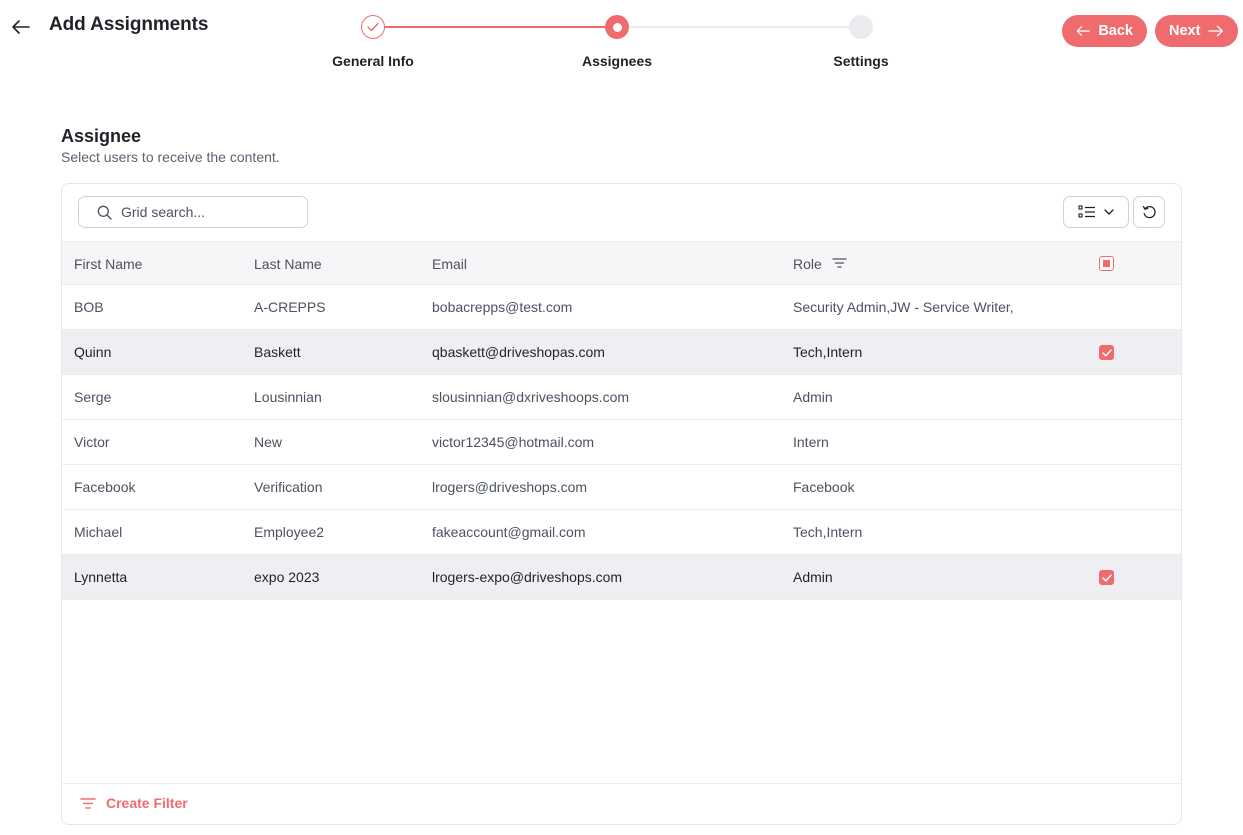 This screenshot has height=835, width=1243. What do you see at coordinates (502, 307) in the screenshot?
I see `email-cell: bobacrepps@test.com` at bounding box center [502, 307].